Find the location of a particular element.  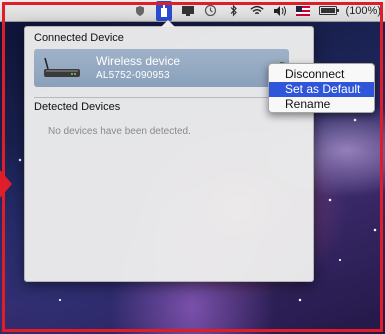

callout-arrow is located at coordinates (6, 184).